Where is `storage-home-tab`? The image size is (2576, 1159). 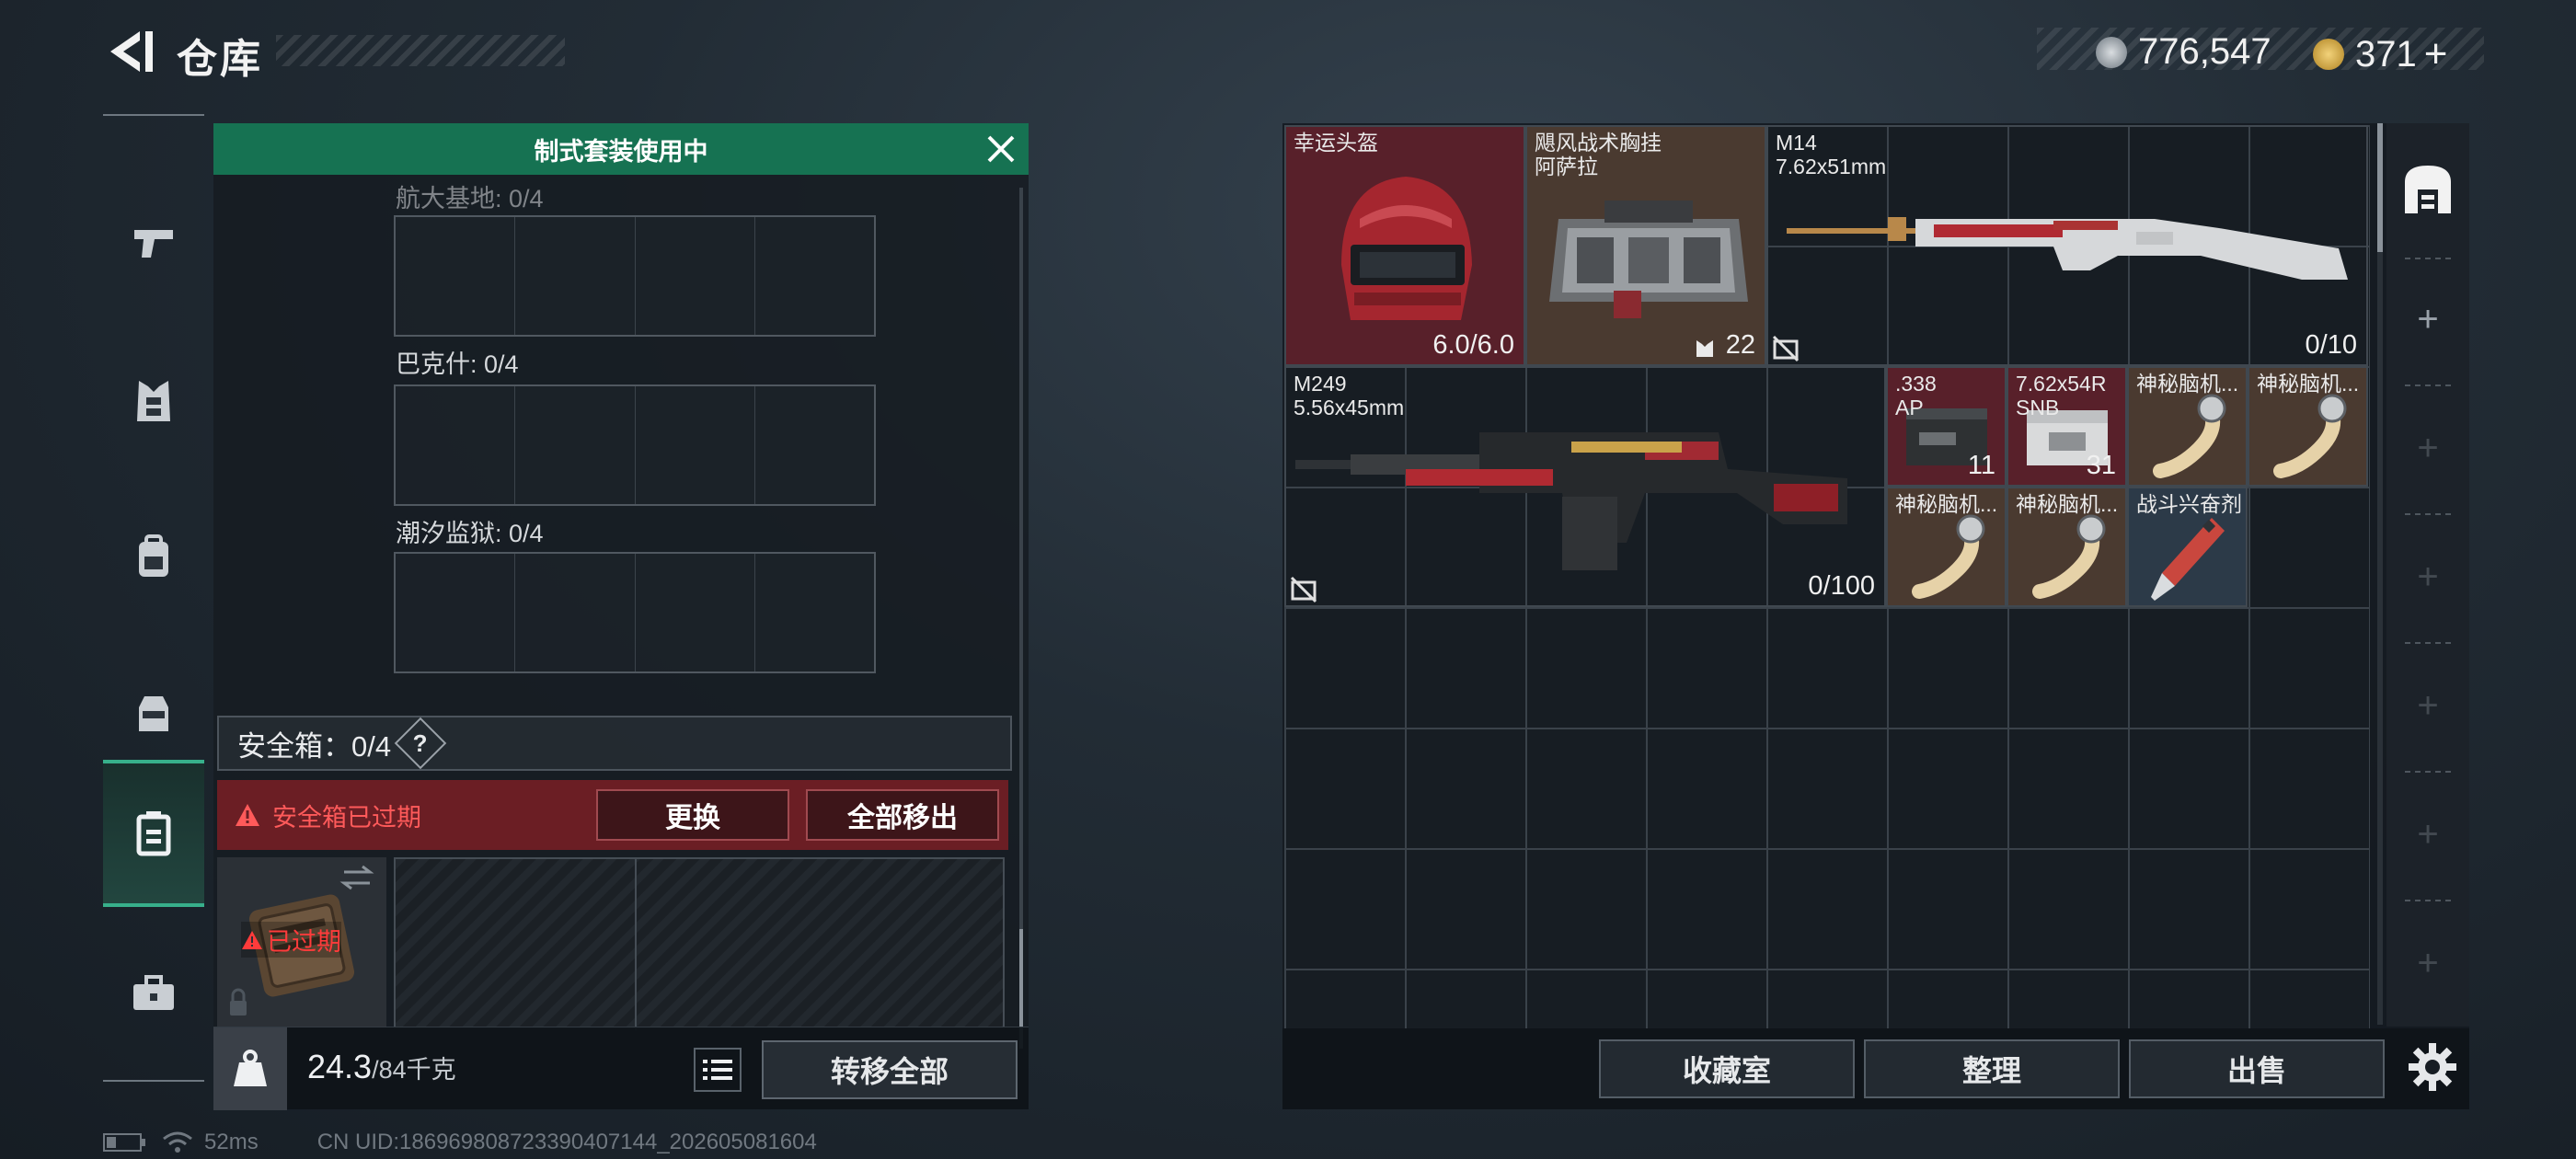
storage-home-tab is located at coordinates (2428, 188).